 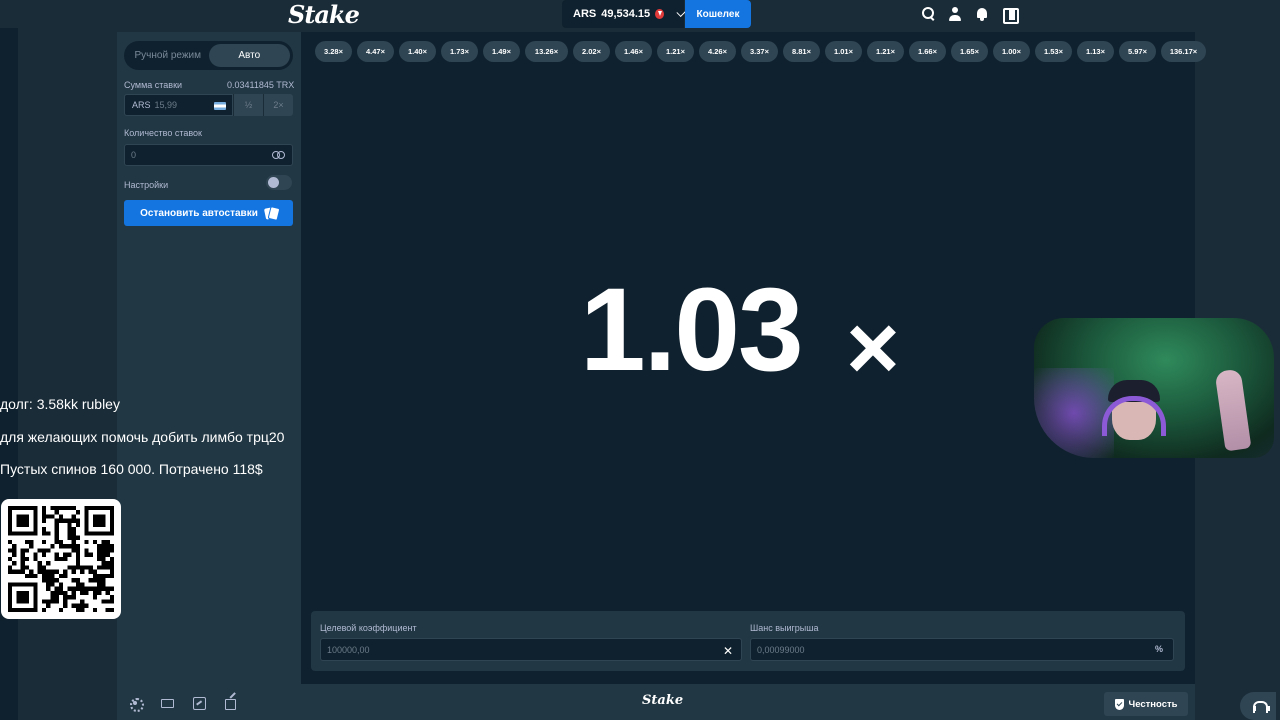 What do you see at coordinates (955, 14) in the screenshot?
I see `user-icon` at bounding box center [955, 14].